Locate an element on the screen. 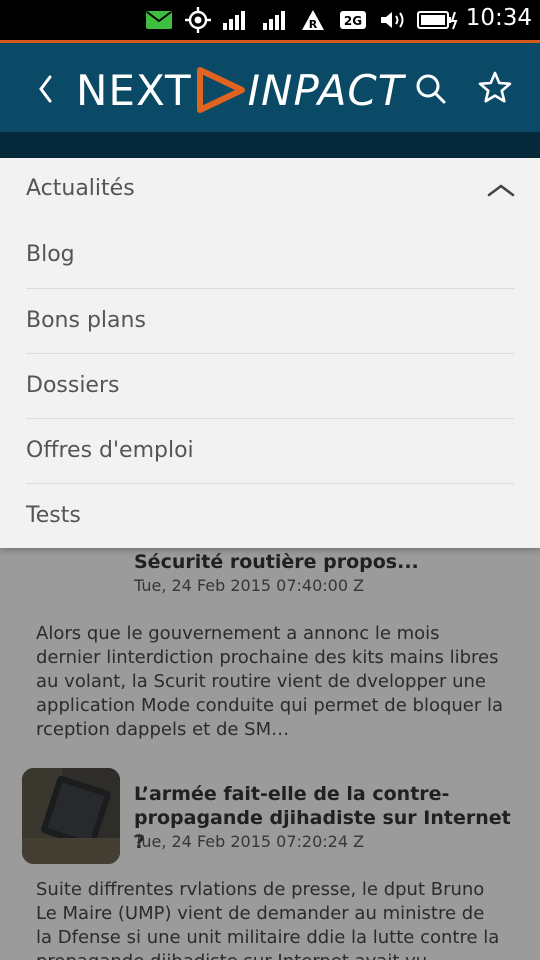  roaming-icon: R is located at coordinates (313, 20).